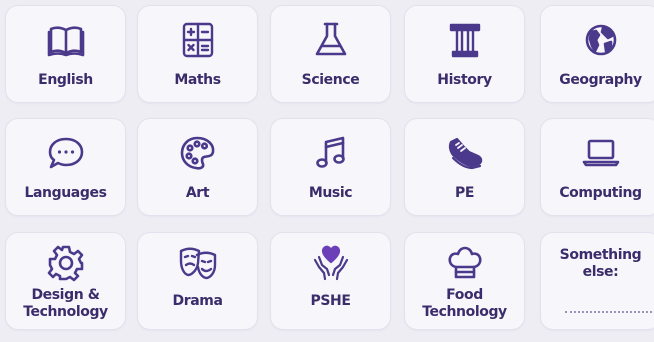  Describe the element at coordinates (330, 193) in the screenshot. I see `subject-label: Music` at that location.